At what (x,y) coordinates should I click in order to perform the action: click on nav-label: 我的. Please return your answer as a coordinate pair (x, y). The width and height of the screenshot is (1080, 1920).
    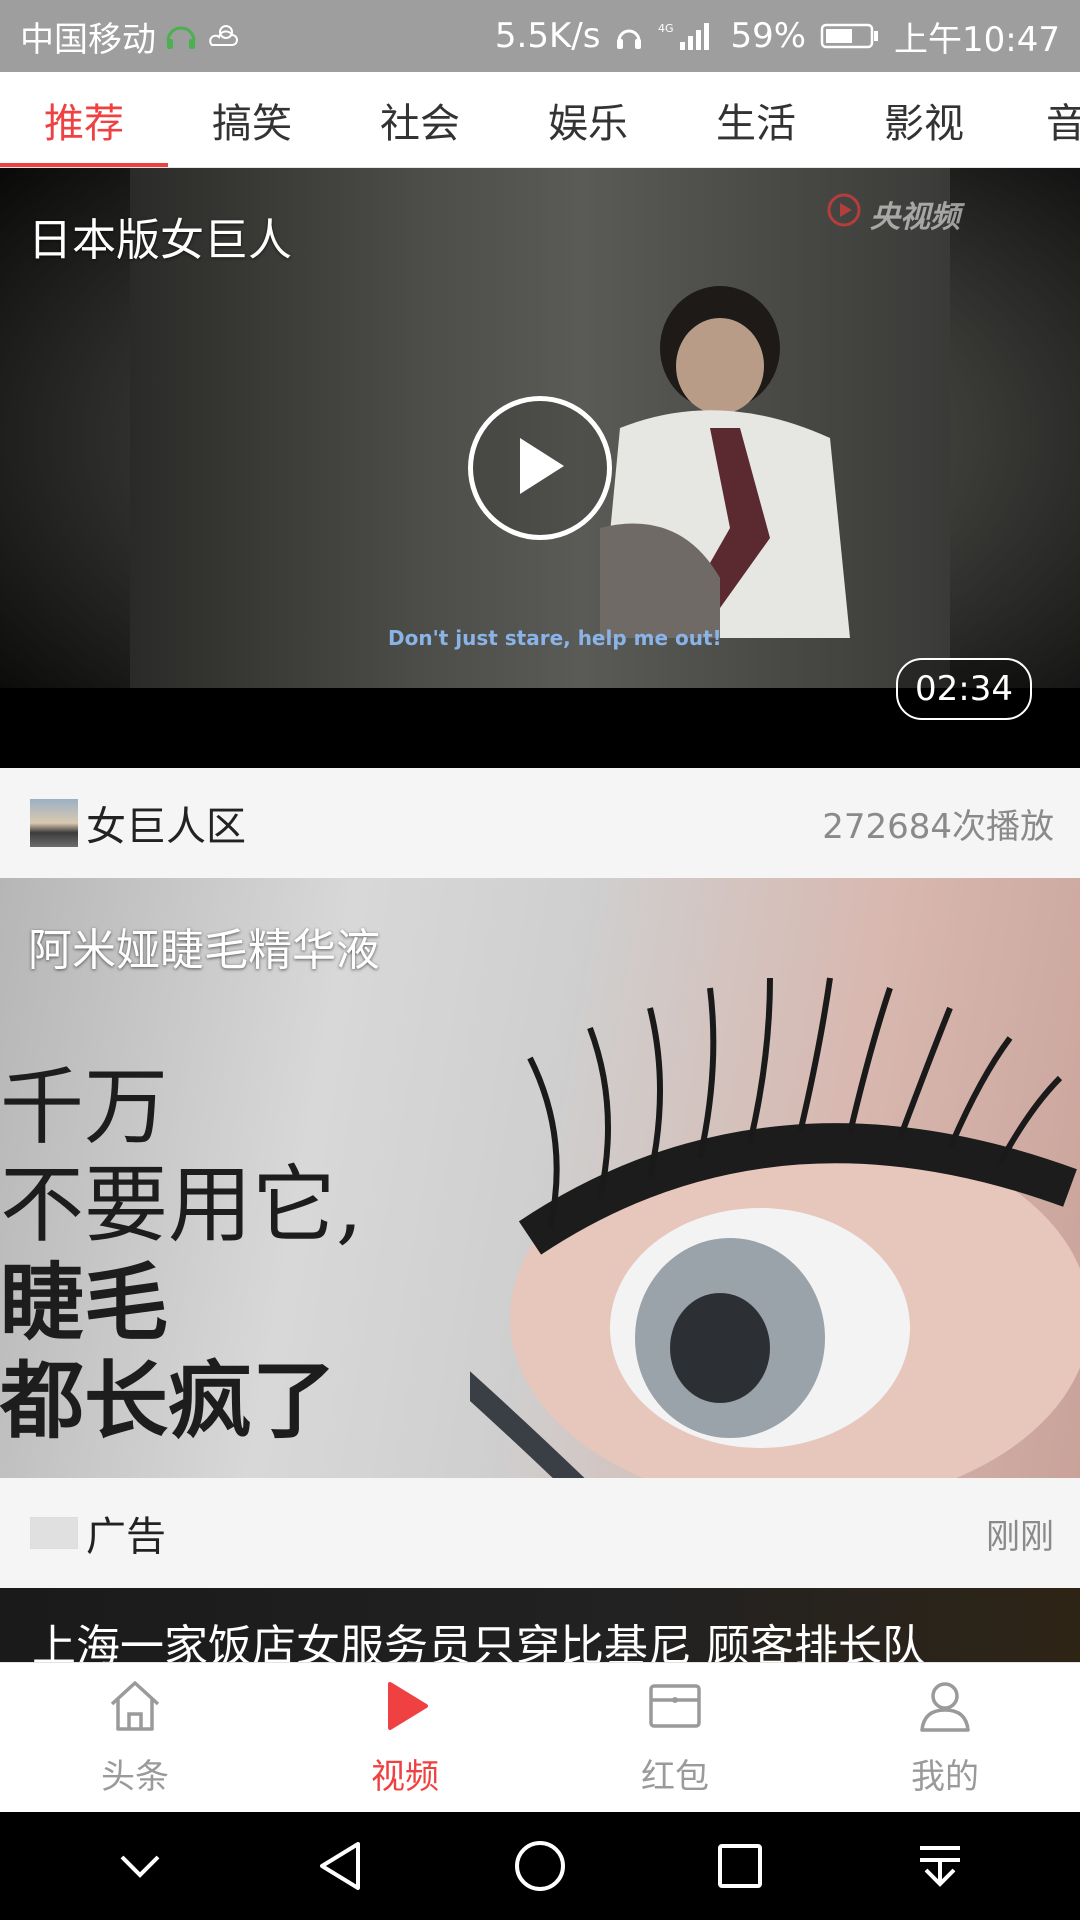
    Looking at the image, I should click on (945, 1776).